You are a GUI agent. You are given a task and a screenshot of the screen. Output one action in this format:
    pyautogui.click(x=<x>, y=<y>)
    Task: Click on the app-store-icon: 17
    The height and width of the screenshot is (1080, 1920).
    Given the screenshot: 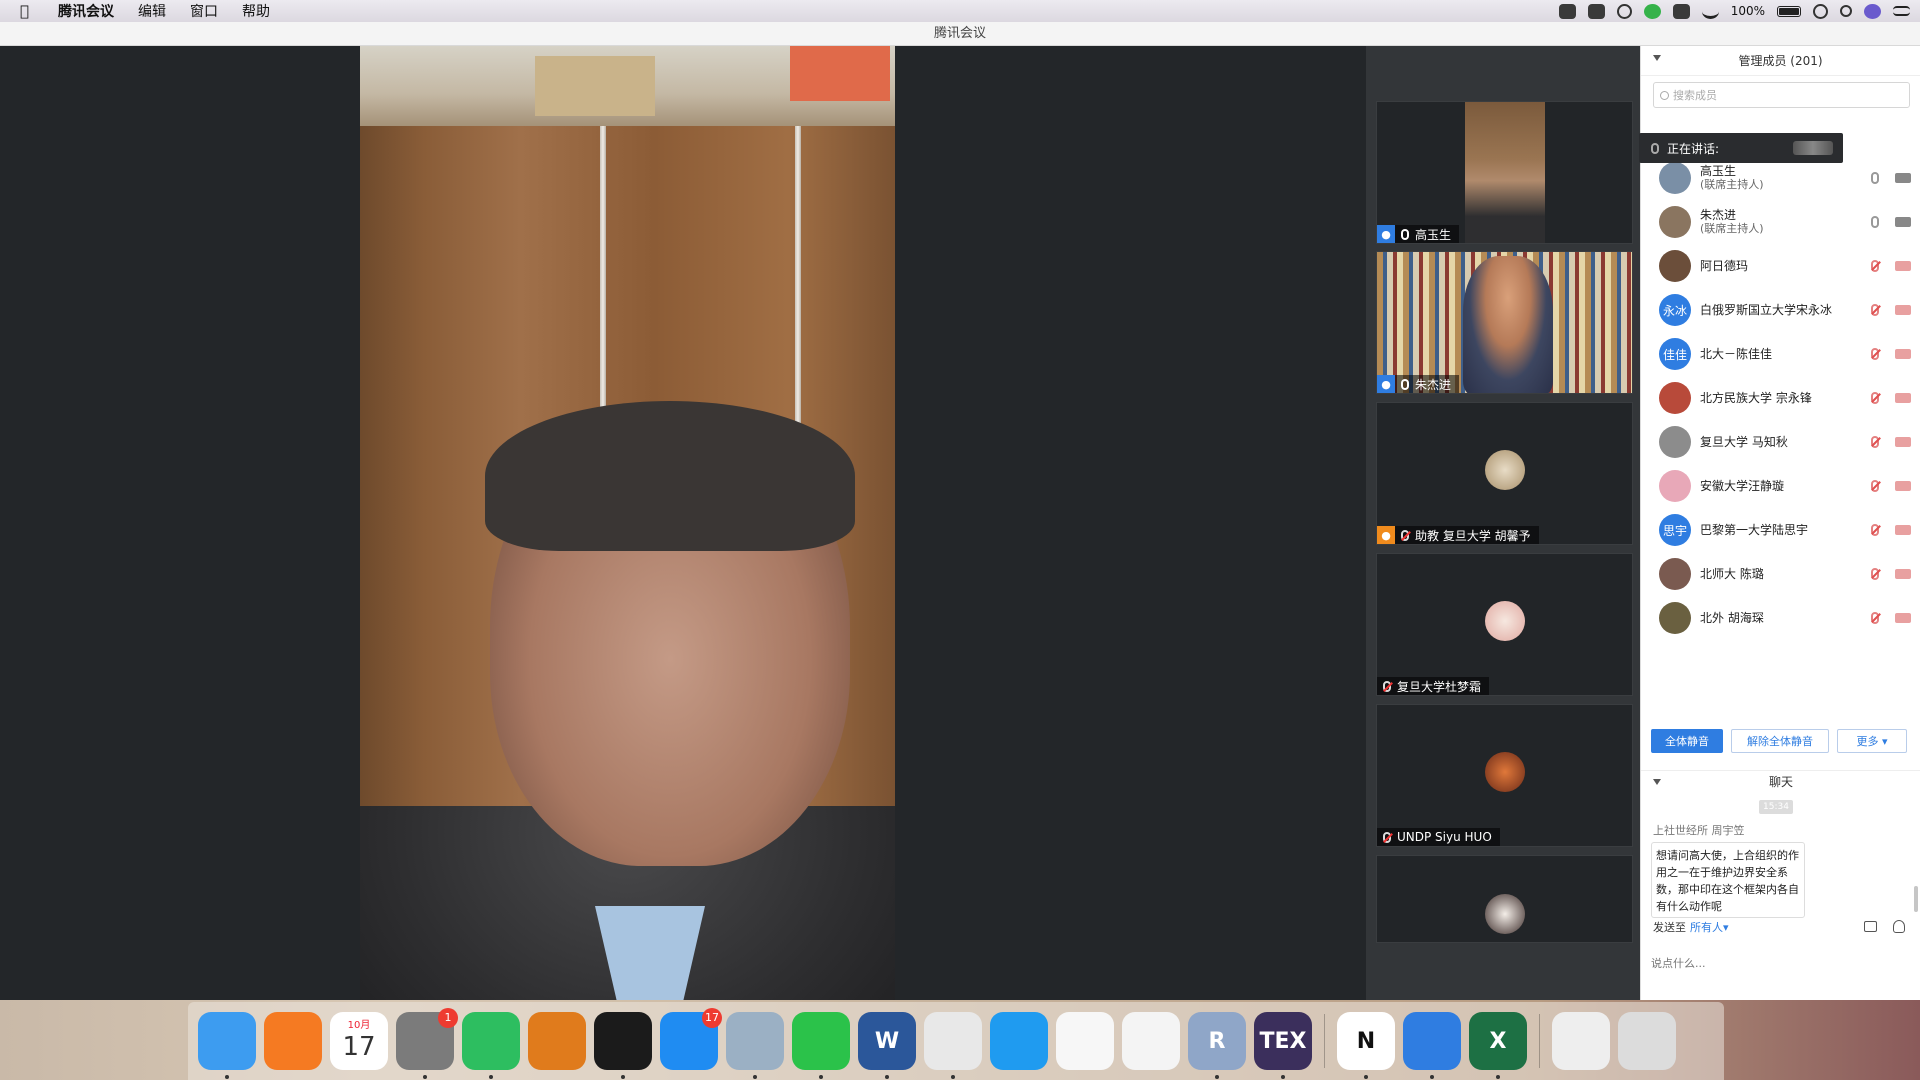 What is the action you would take?
    pyautogui.click(x=691, y=1039)
    